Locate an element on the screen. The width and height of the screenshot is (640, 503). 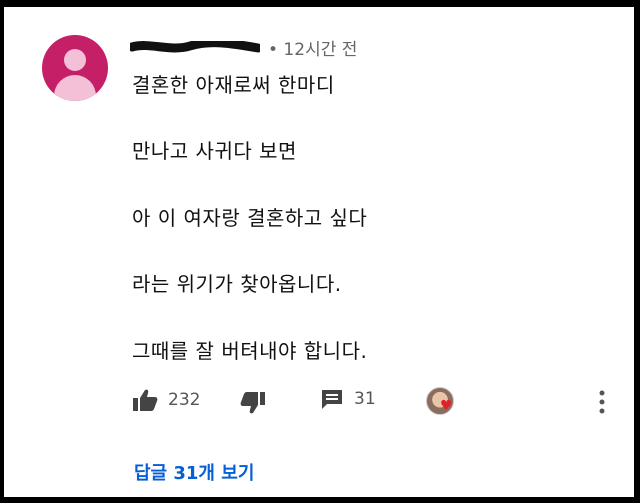
dislike-button is located at coordinates (253, 403).